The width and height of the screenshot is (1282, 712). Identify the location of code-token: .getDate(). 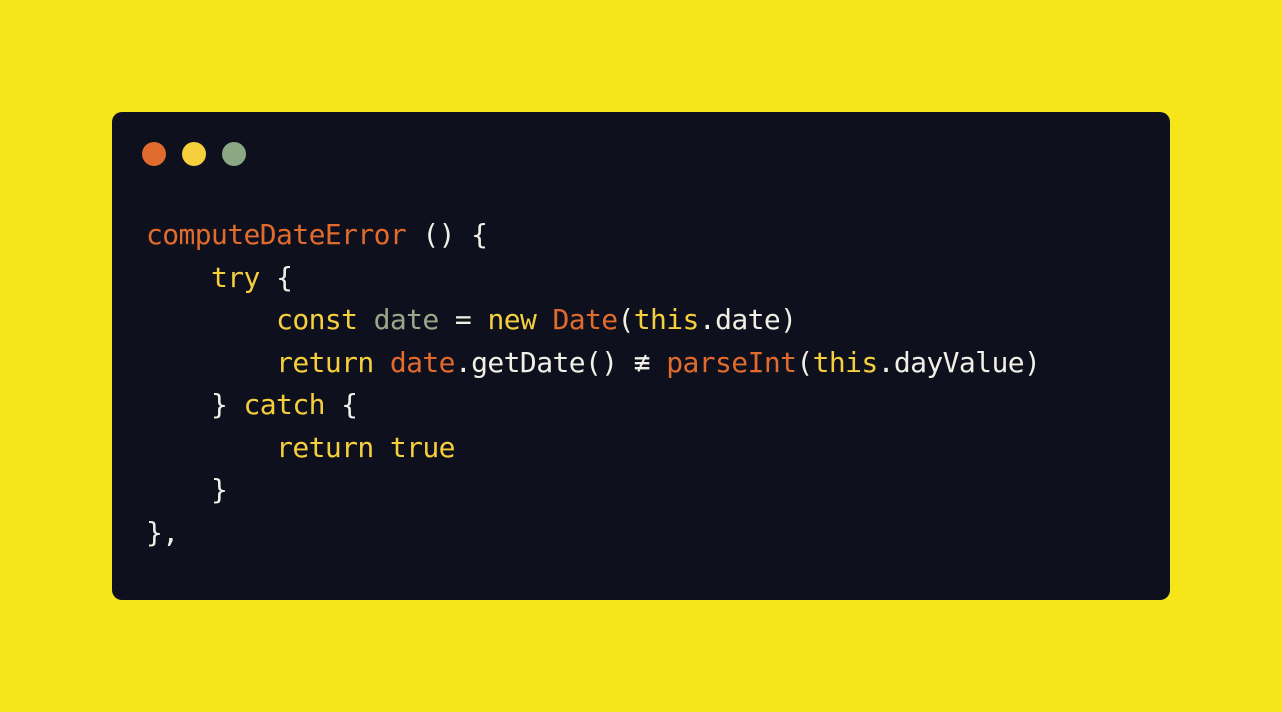
(544, 362).